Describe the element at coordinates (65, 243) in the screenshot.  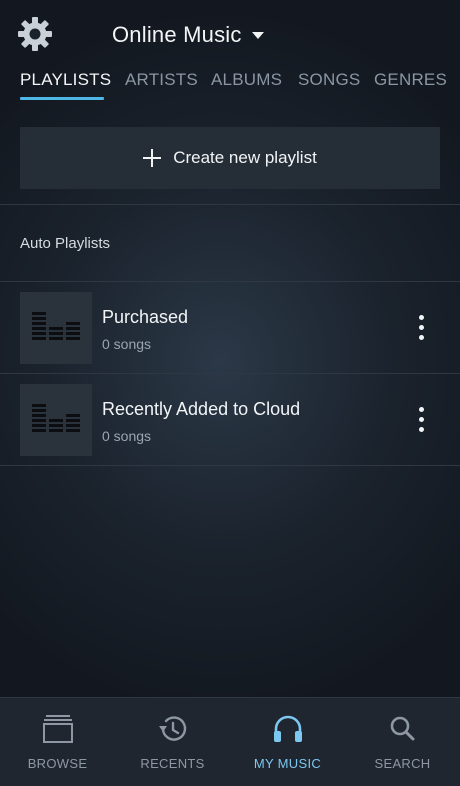
I see `section-title-auto-playlists: Auto Playlists` at that location.